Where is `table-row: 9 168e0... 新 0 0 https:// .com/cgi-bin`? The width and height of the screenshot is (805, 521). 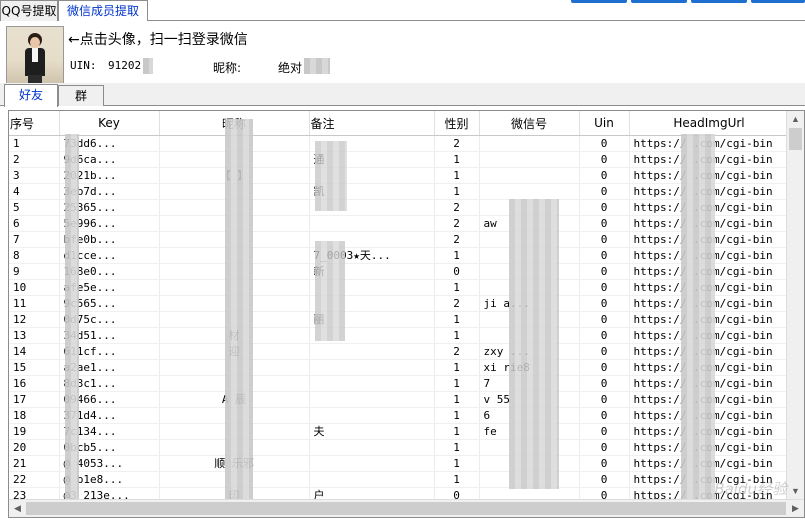 table-row: 9 168e0... 新 0 0 https:// .com/cgi-bin is located at coordinates (399, 271).